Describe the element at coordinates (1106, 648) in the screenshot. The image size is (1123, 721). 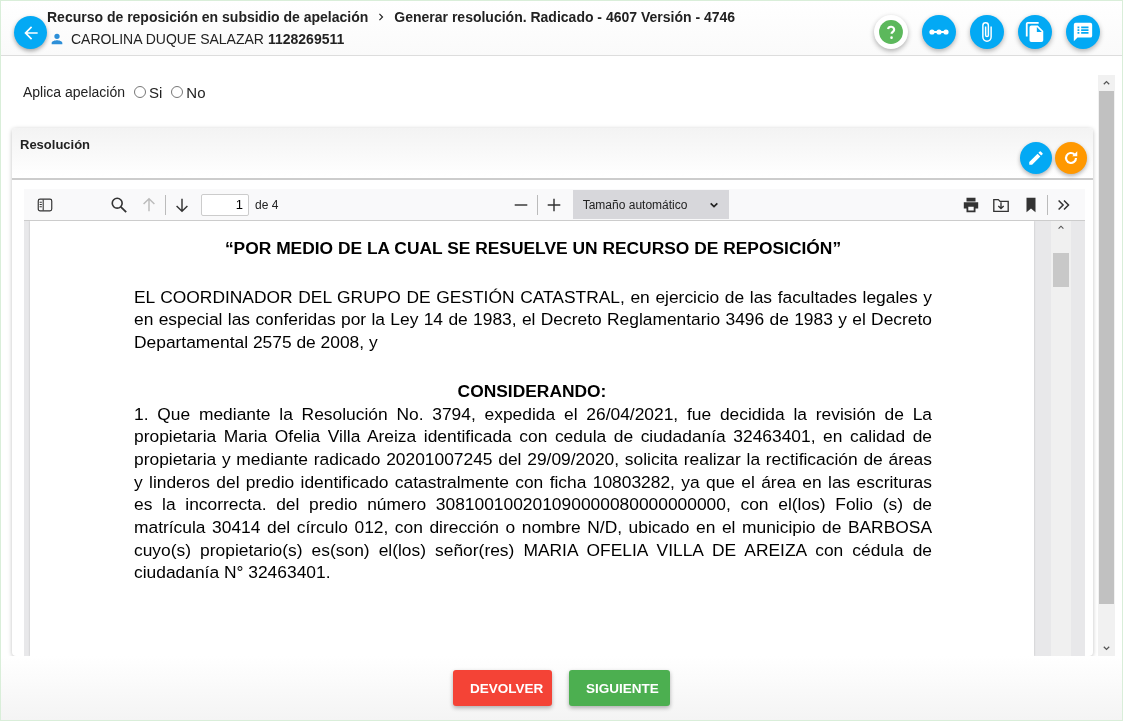
I see `scroll-down-icon` at that location.